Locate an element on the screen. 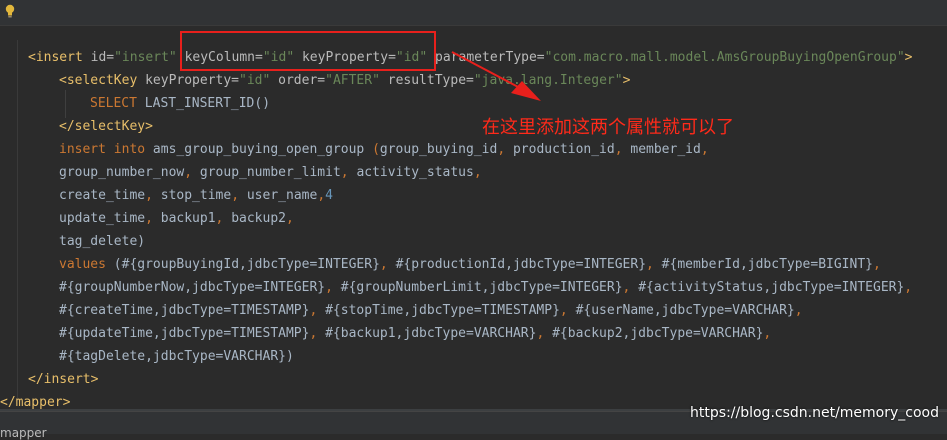 The height and width of the screenshot is (440, 947). annotation-text: 在这里添加这两个属性就可以了 is located at coordinates (608, 127).